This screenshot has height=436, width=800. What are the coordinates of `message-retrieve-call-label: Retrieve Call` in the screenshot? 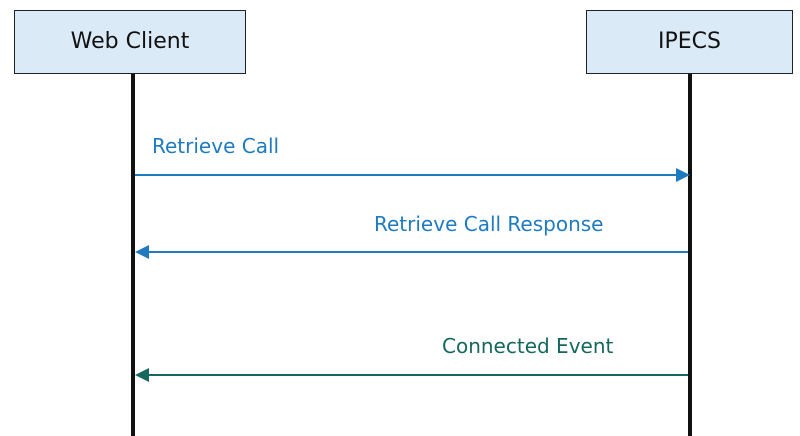 It's located at (216, 146).